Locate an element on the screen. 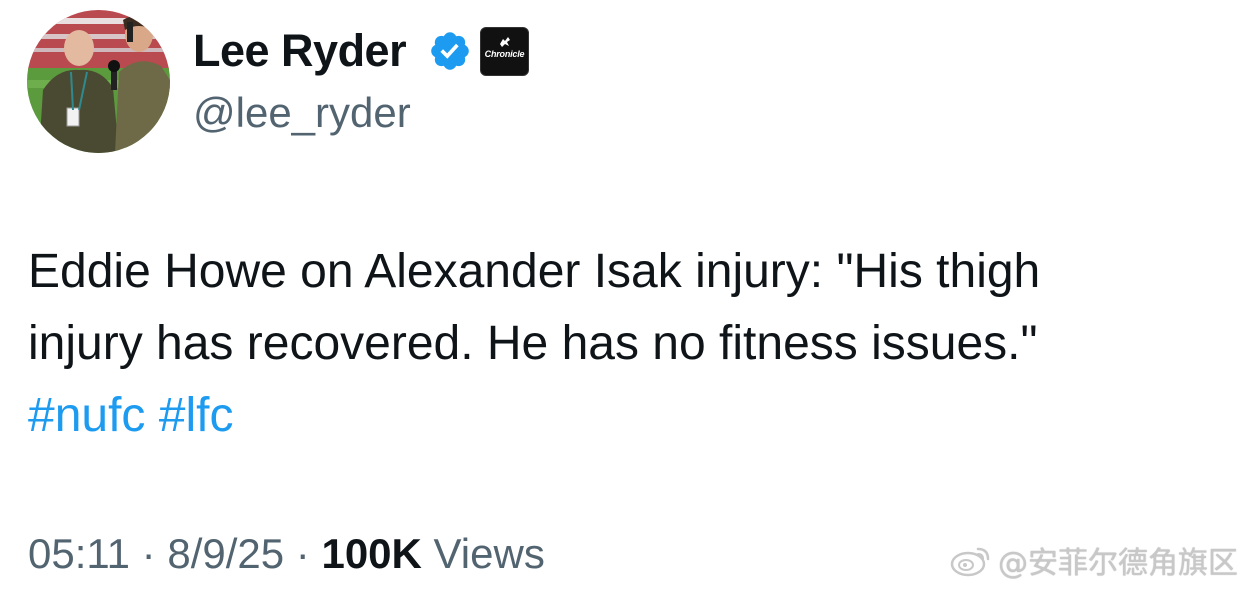  weibo-watermark: @安菲尔德角旗区 is located at coordinates (1094, 560).